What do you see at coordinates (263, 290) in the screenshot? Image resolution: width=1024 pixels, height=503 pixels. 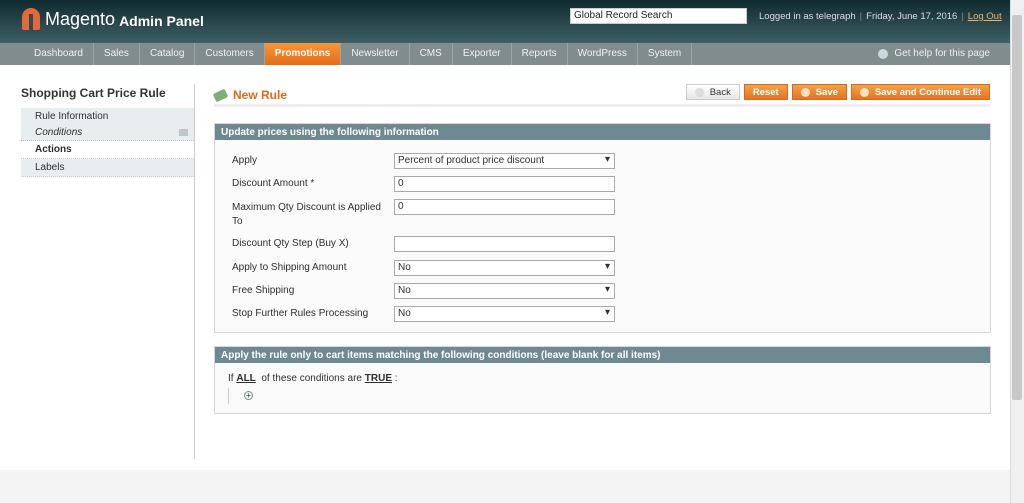 I see `free-shipping-label: Free Shipping` at bounding box center [263, 290].